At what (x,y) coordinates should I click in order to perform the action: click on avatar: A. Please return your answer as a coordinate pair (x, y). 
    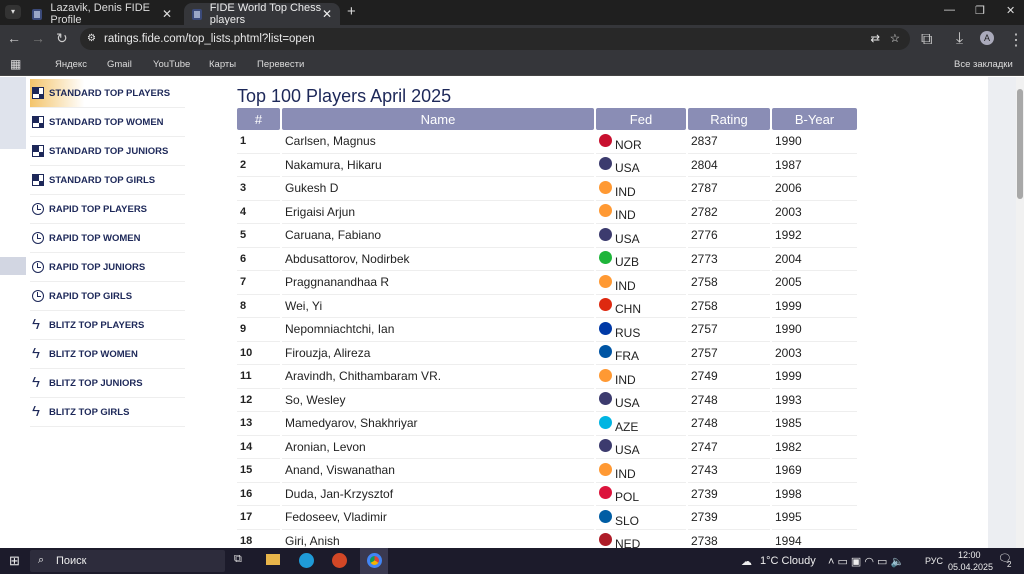
    Looking at the image, I should click on (987, 38).